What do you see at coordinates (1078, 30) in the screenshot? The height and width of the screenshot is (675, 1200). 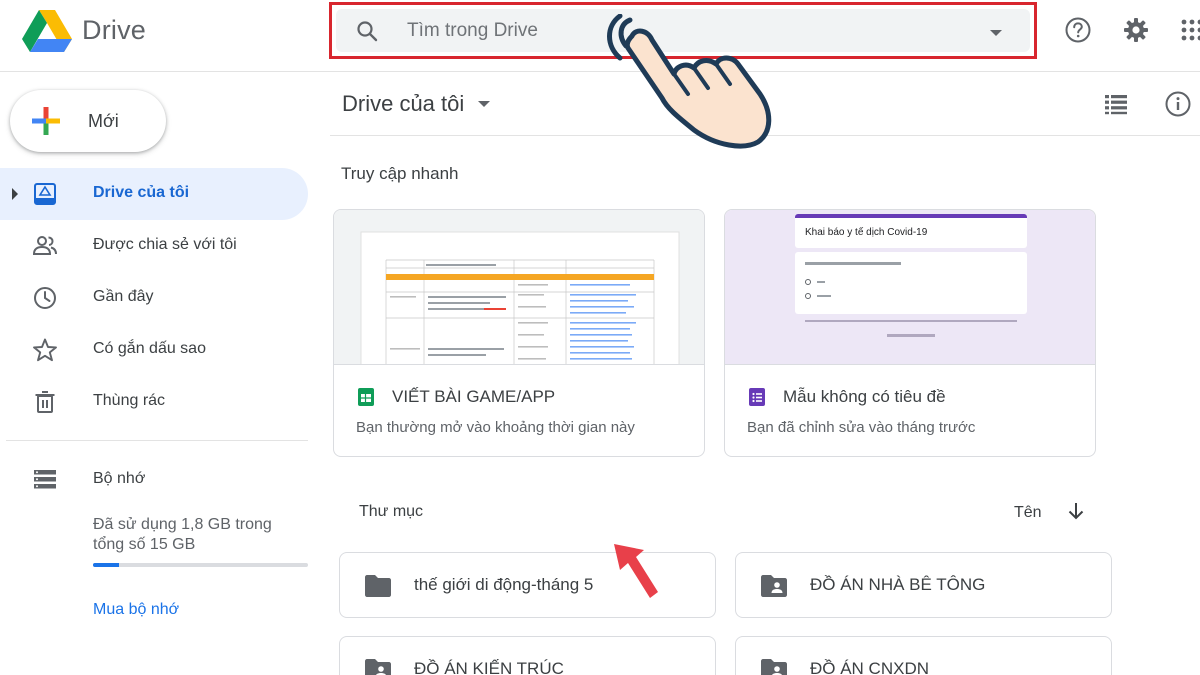 I see `help-icon` at bounding box center [1078, 30].